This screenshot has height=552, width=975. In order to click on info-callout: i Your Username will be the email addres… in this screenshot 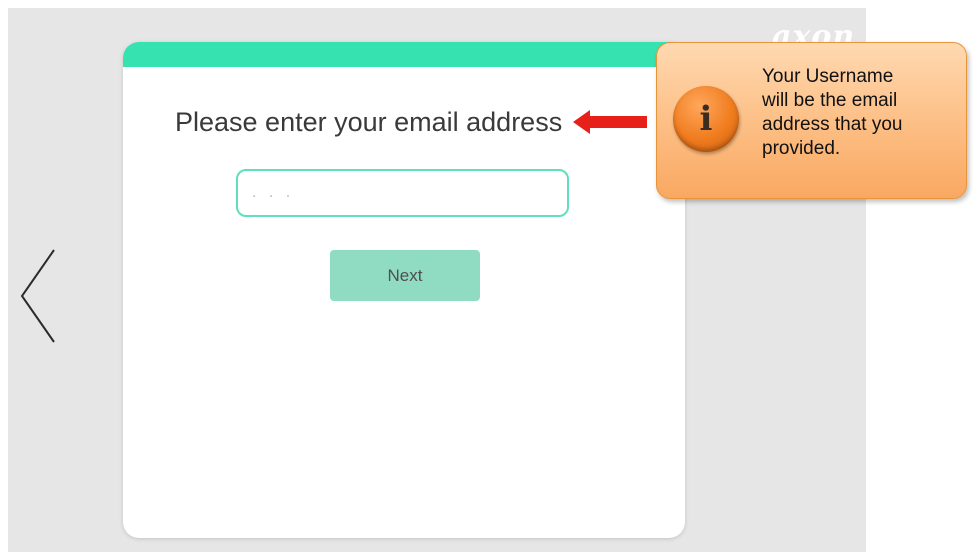, I will do `click(811, 120)`.